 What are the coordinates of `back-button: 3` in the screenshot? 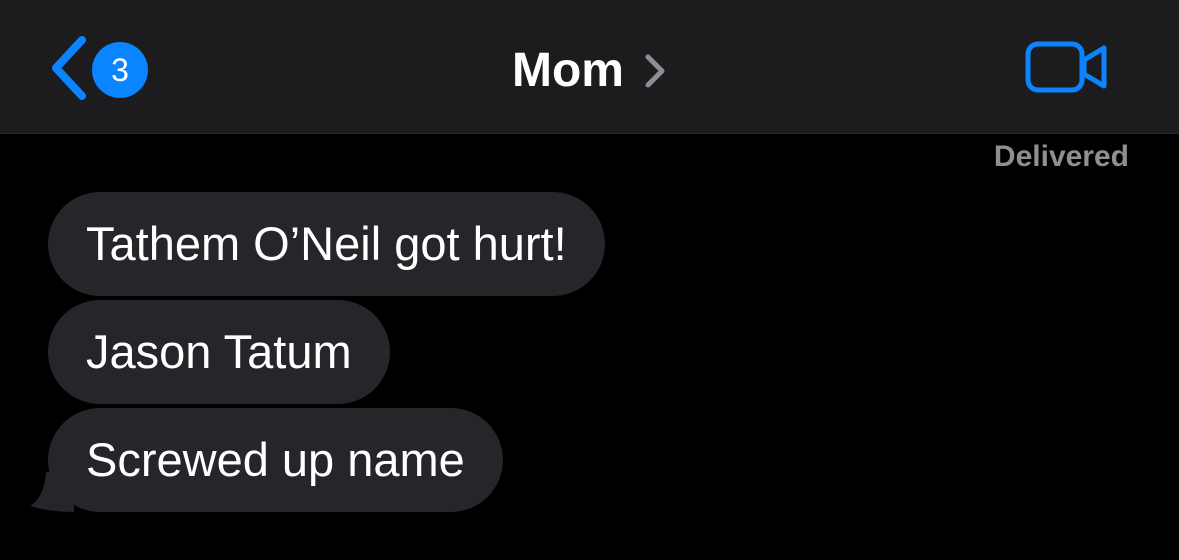 It's located at (104, 68).